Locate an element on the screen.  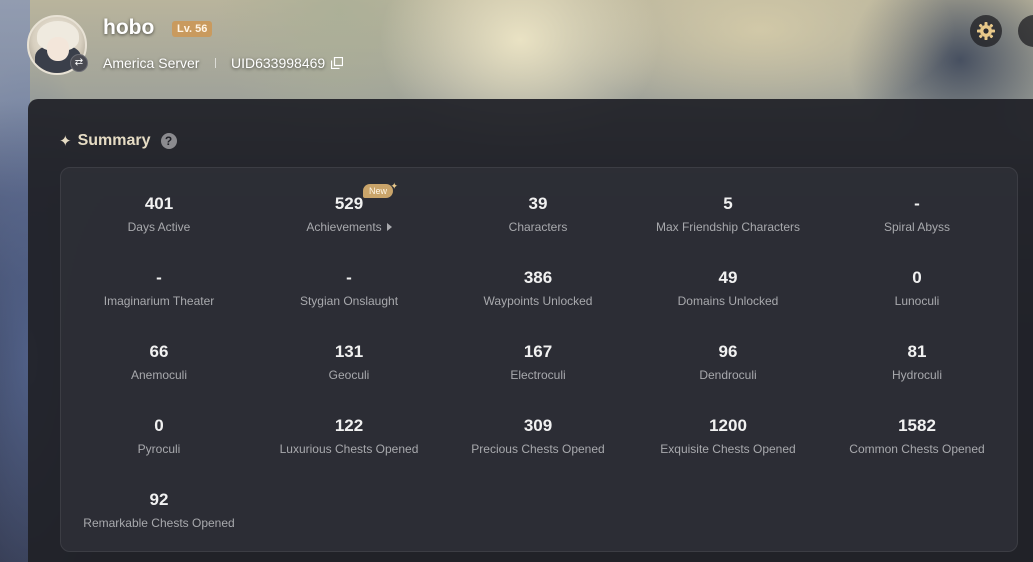
stat-item: 96 Dendroculi is located at coordinates (728, 362).